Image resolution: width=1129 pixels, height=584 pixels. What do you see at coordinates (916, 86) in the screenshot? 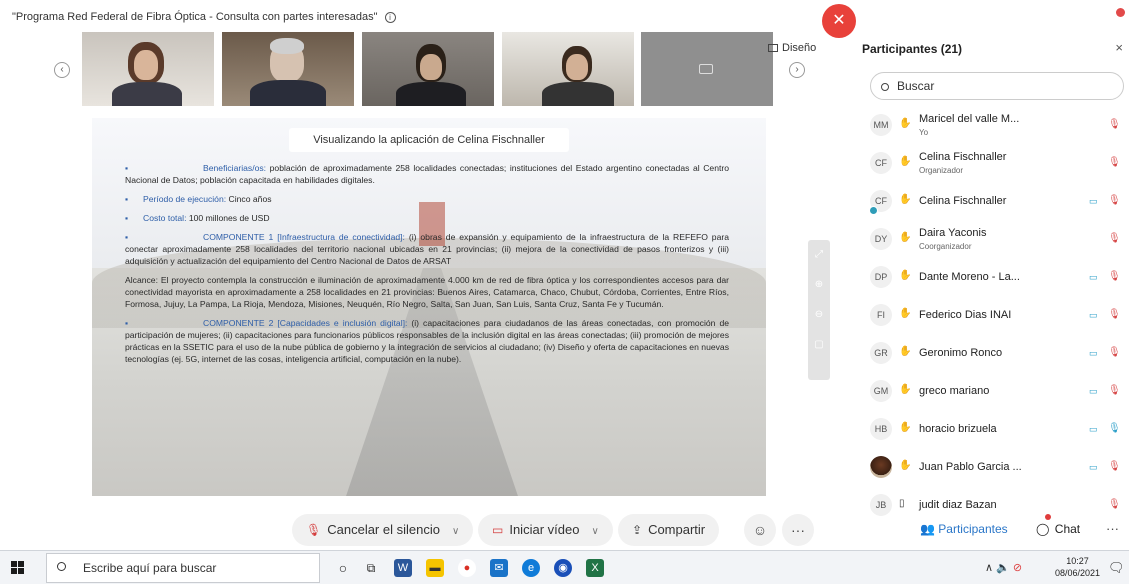
I see `search-placeholder: Buscar` at bounding box center [916, 86].